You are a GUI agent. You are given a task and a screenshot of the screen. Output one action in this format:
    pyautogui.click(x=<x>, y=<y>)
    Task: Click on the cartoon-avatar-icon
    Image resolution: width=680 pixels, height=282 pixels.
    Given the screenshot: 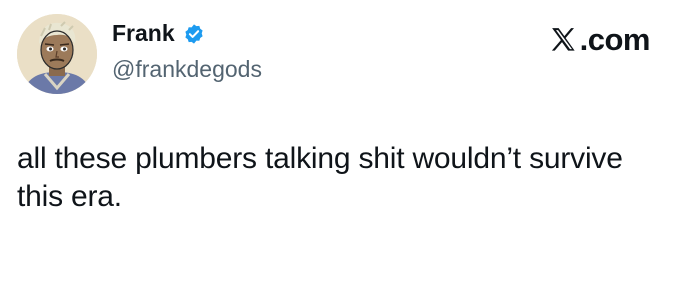 What is the action you would take?
    pyautogui.click(x=57, y=54)
    